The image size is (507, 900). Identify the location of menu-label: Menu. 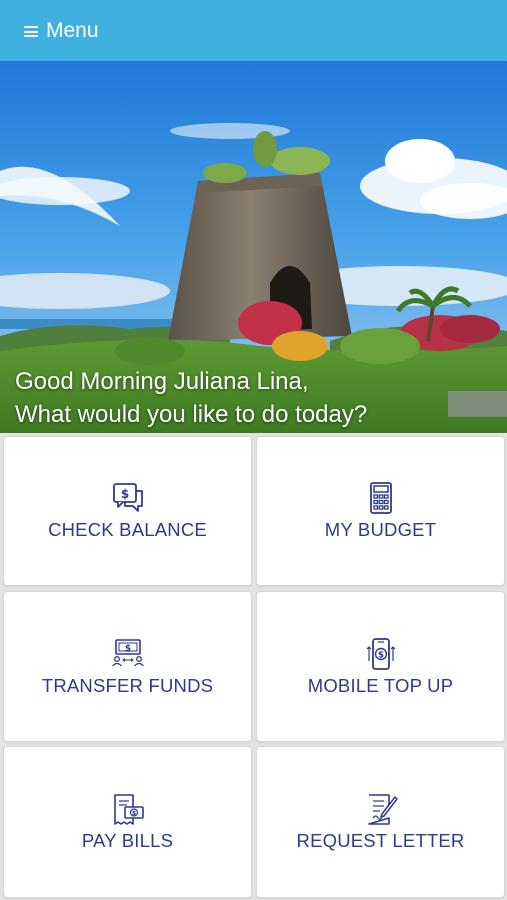
(72, 30).